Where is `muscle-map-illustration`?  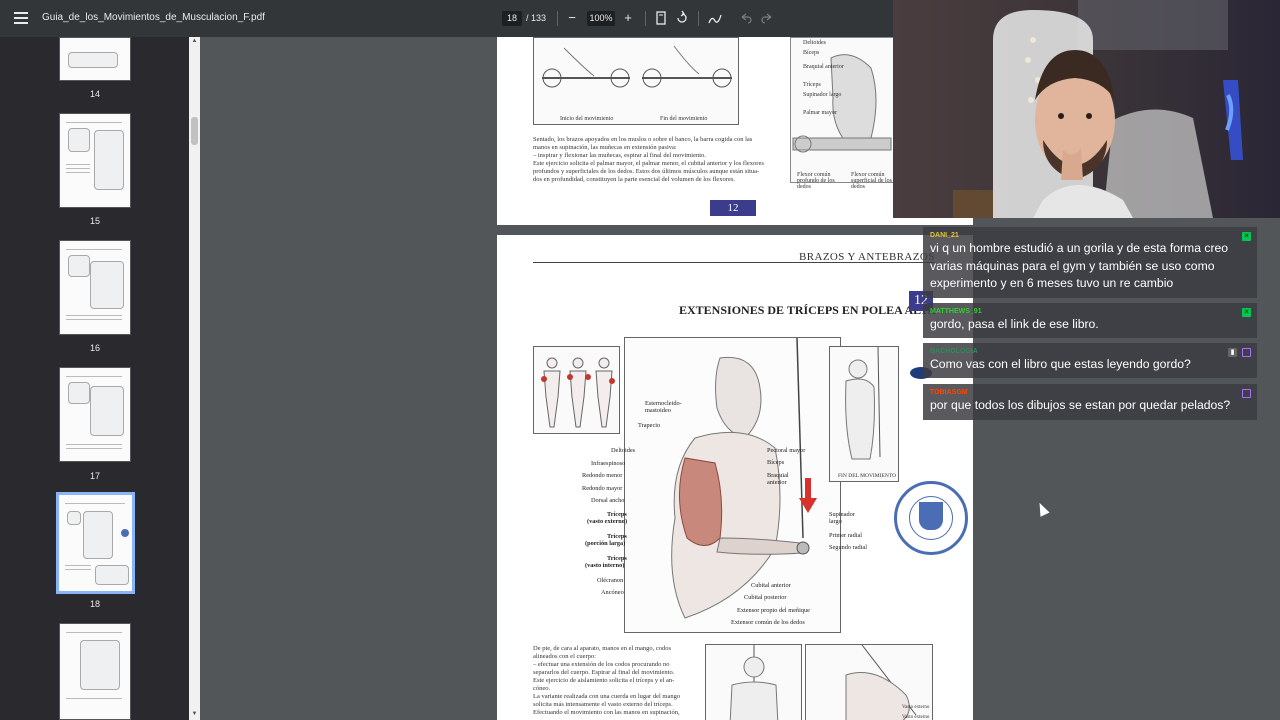 muscle-map-illustration is located at coordinates (578, 392).